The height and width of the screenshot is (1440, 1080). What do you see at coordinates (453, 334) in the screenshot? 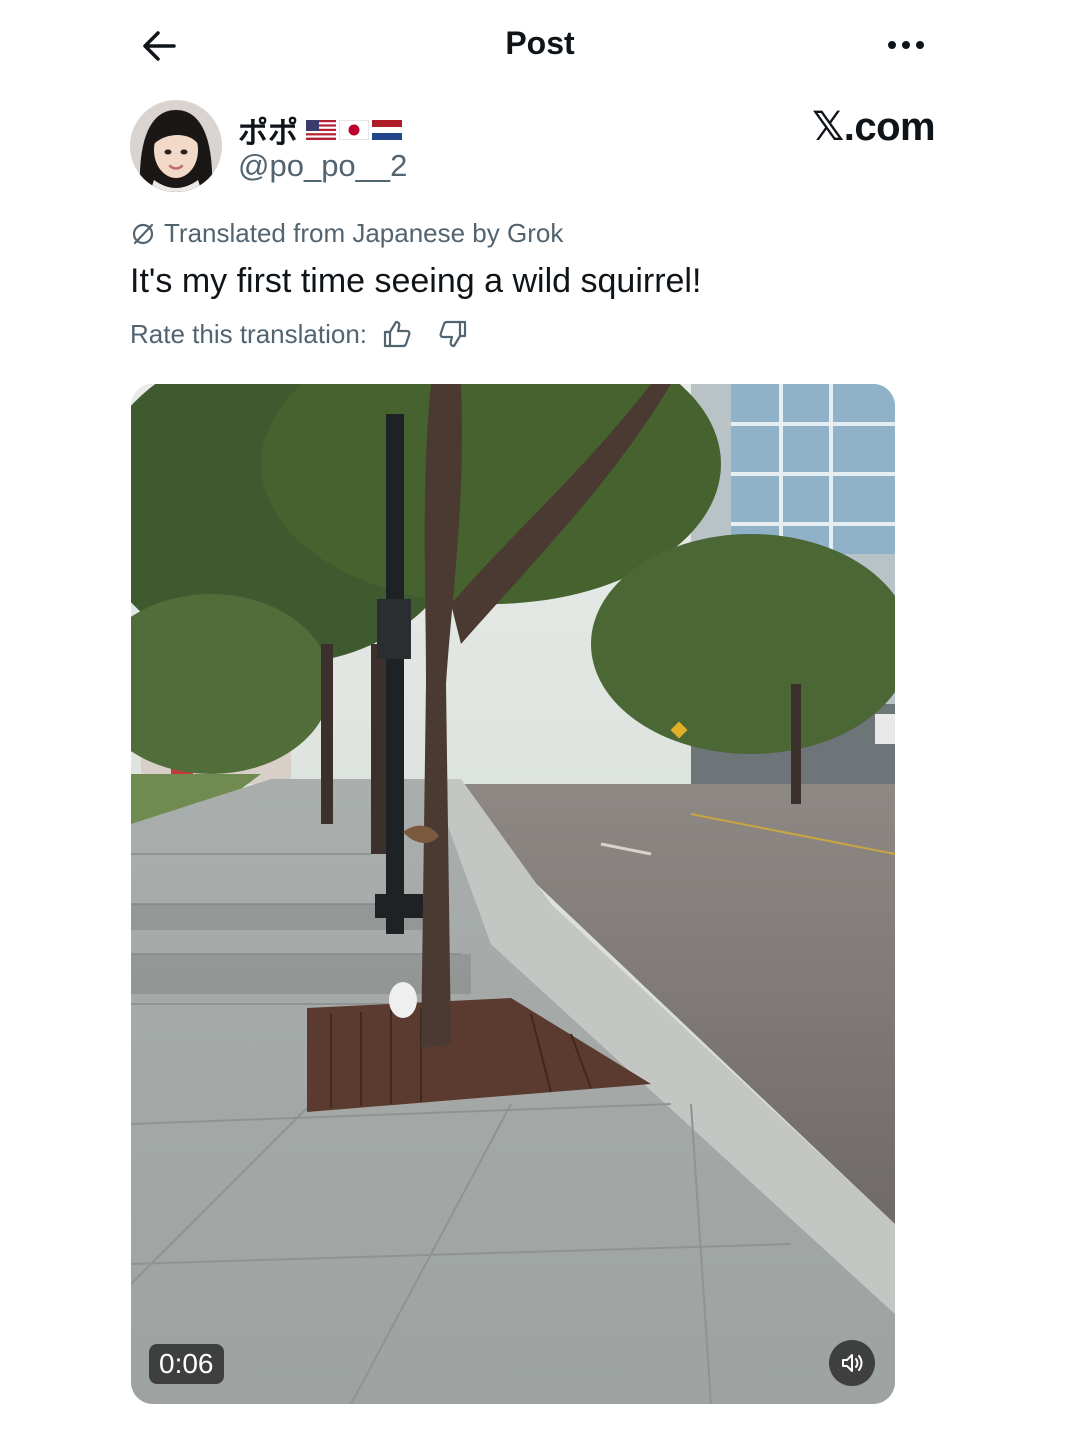
I see `thumbs-down-icon` at bounding box center [453, 334].